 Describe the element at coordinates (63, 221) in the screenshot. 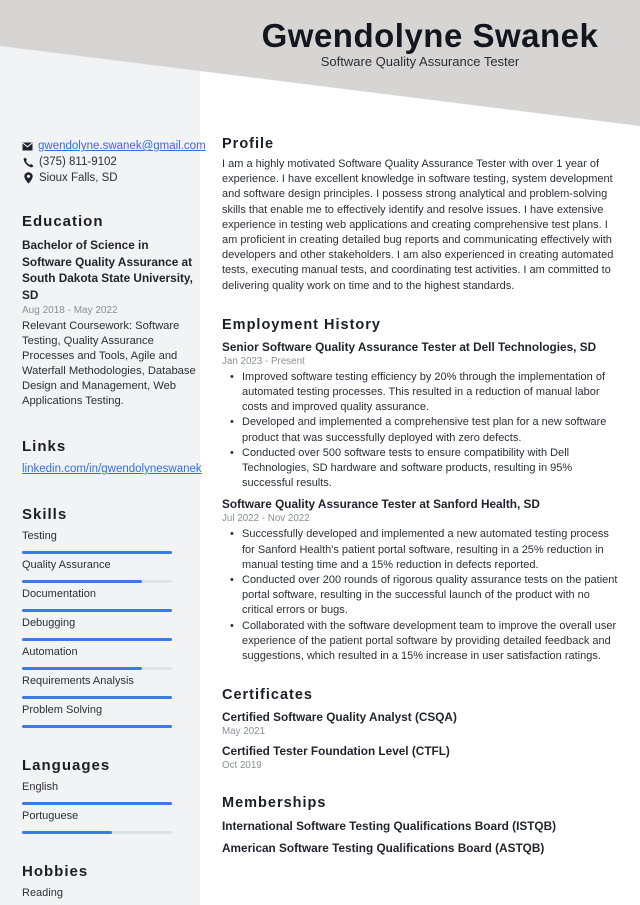

I see `education-heading: Education` at that location.